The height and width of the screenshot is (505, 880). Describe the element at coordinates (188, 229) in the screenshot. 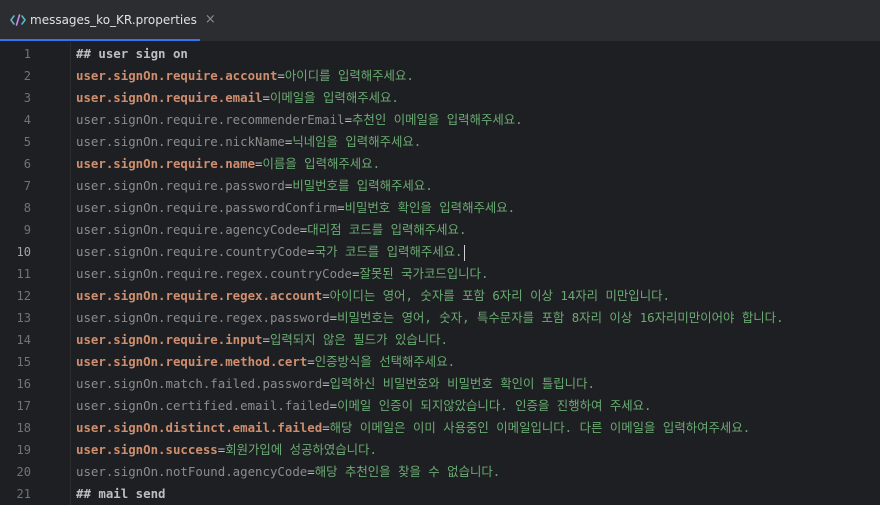

I see `property-key: user.signOn.require.agencyCode` at that location.